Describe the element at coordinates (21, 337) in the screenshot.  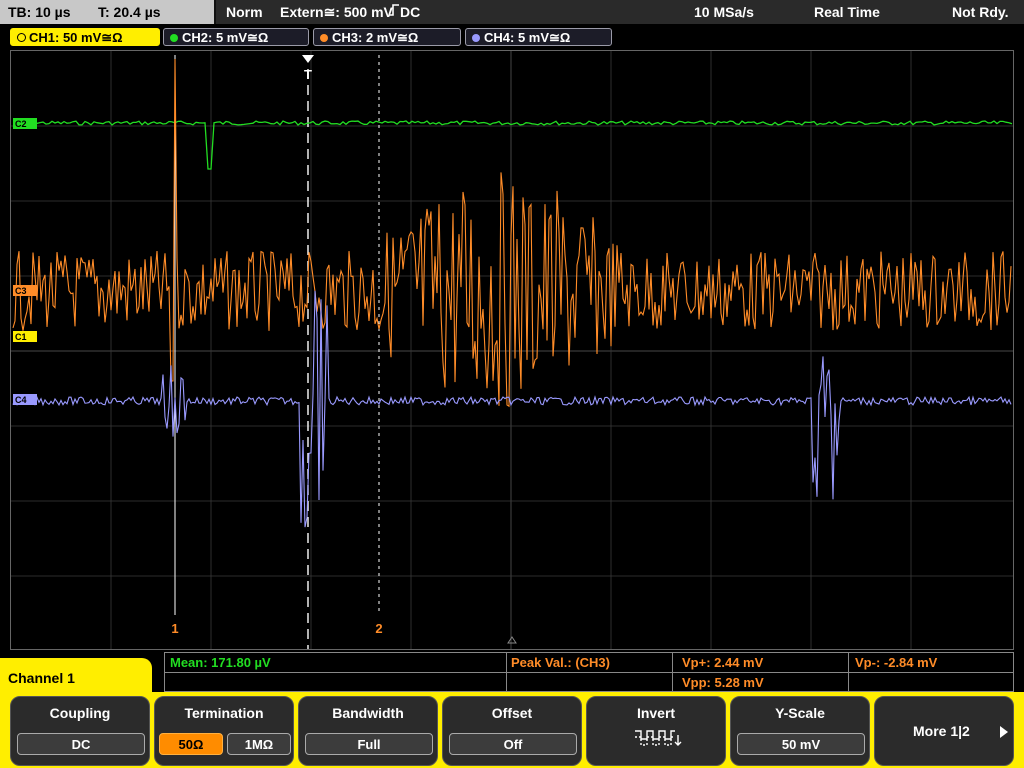
I see `ch1-marker-label: C1` at that location.